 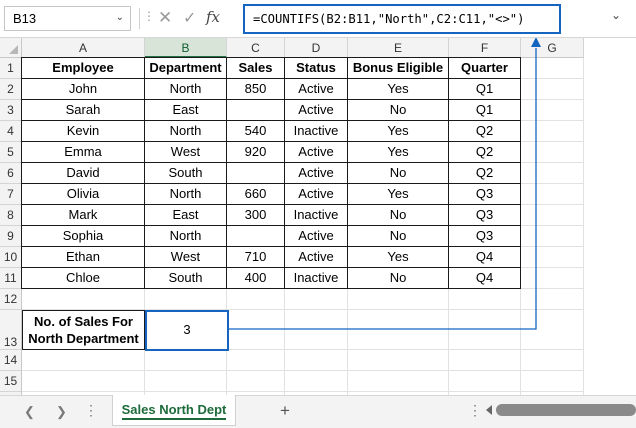 What do you see at coordinates (189, 18) in the screenshot?
I see `confirm-check-icon: ✓` at bounding box center [189, 18].